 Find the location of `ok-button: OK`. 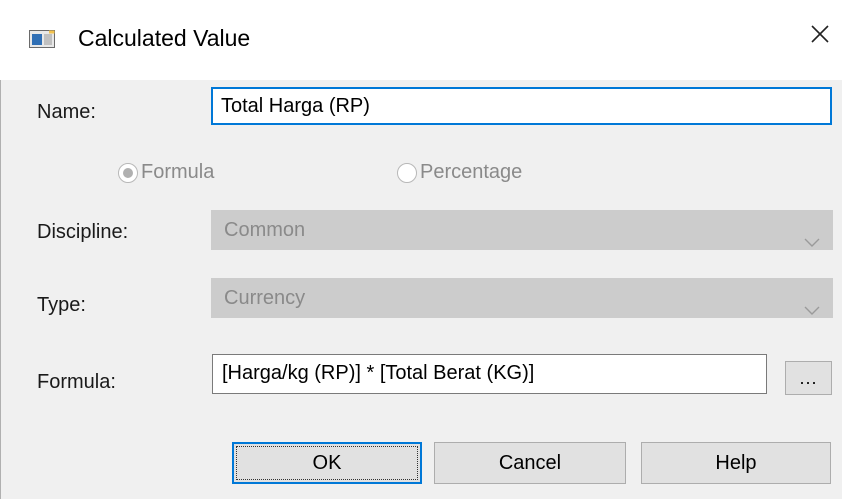

ok-button: OK is located at coordinates (327, 463).